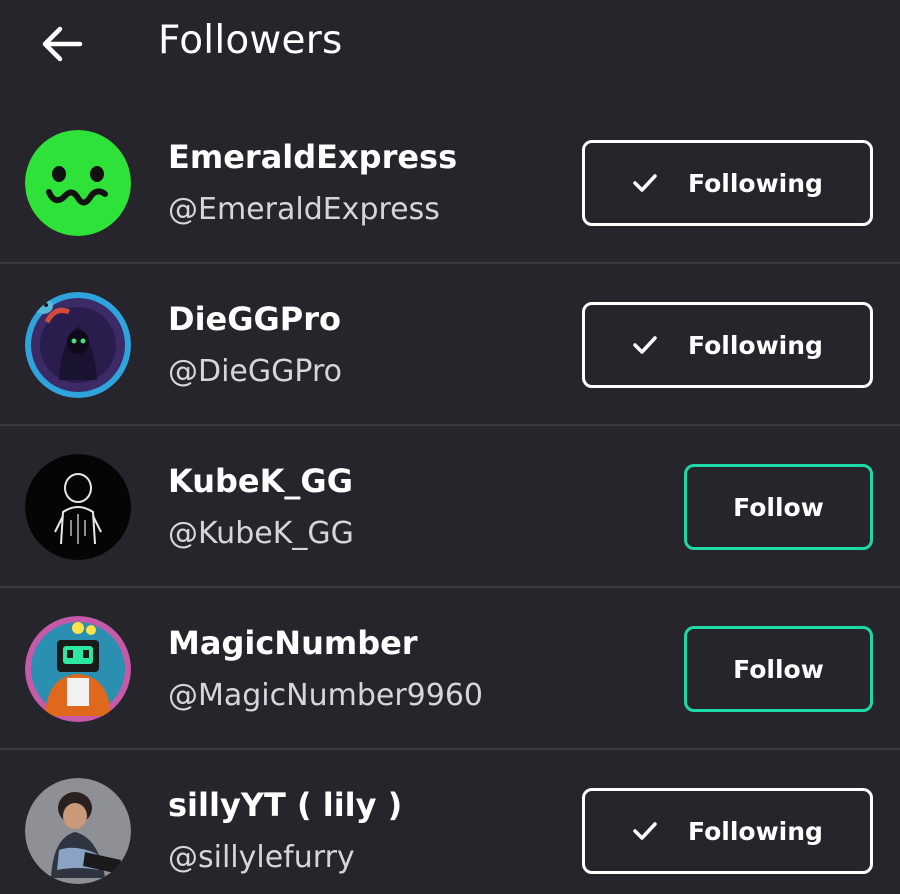 The width and height of the screenshot is (900, 894). What do you see at coordinates (261, 533) in the screenshot?
I see `follower-handle: @KubeK_GG` at bounding box center [261, 533].